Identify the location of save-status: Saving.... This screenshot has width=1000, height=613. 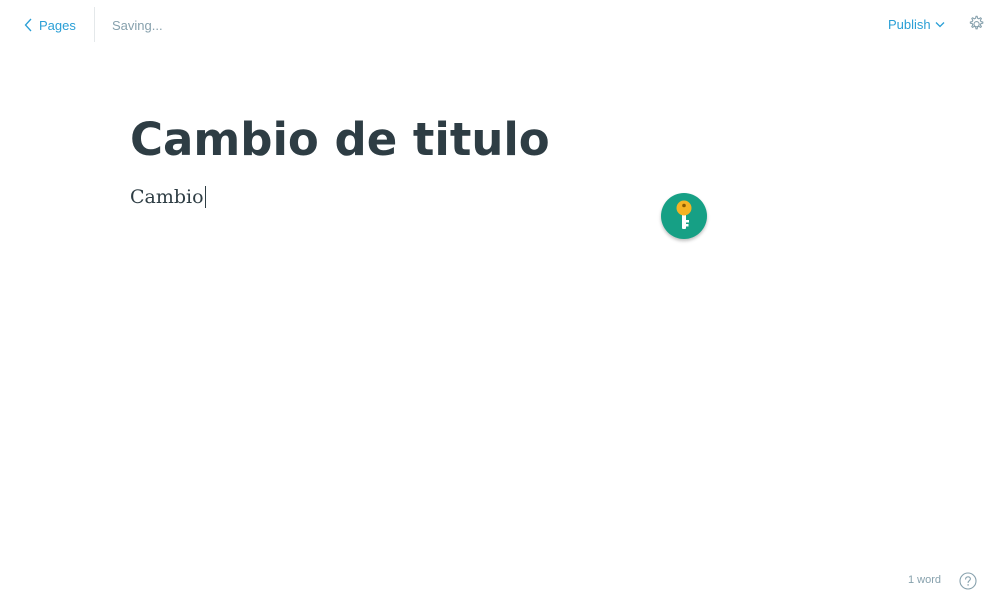
(137, 25).